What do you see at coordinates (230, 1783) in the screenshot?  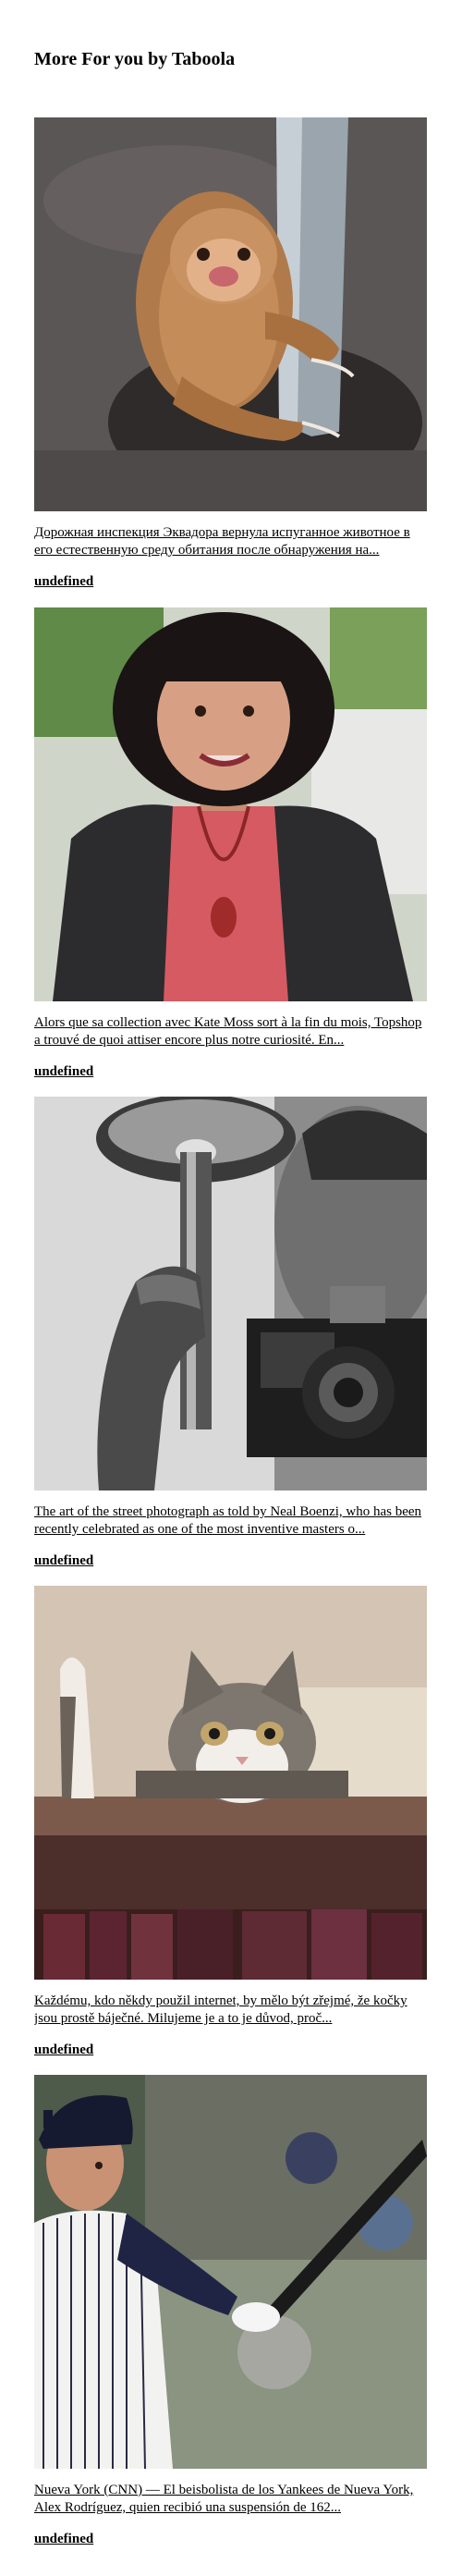 I see `thumbnail-cat-image` at bounding box center [230, 1783].